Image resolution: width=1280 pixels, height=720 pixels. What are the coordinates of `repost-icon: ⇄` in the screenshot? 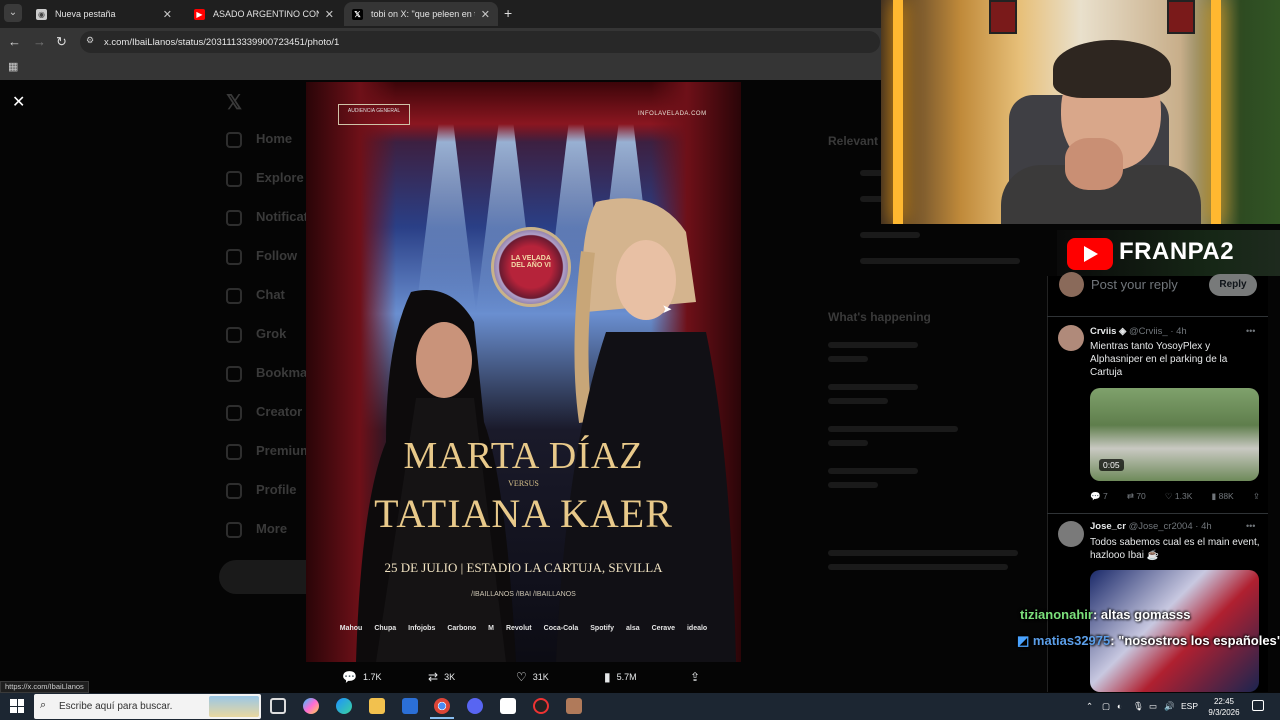 It's located at (433, 677).